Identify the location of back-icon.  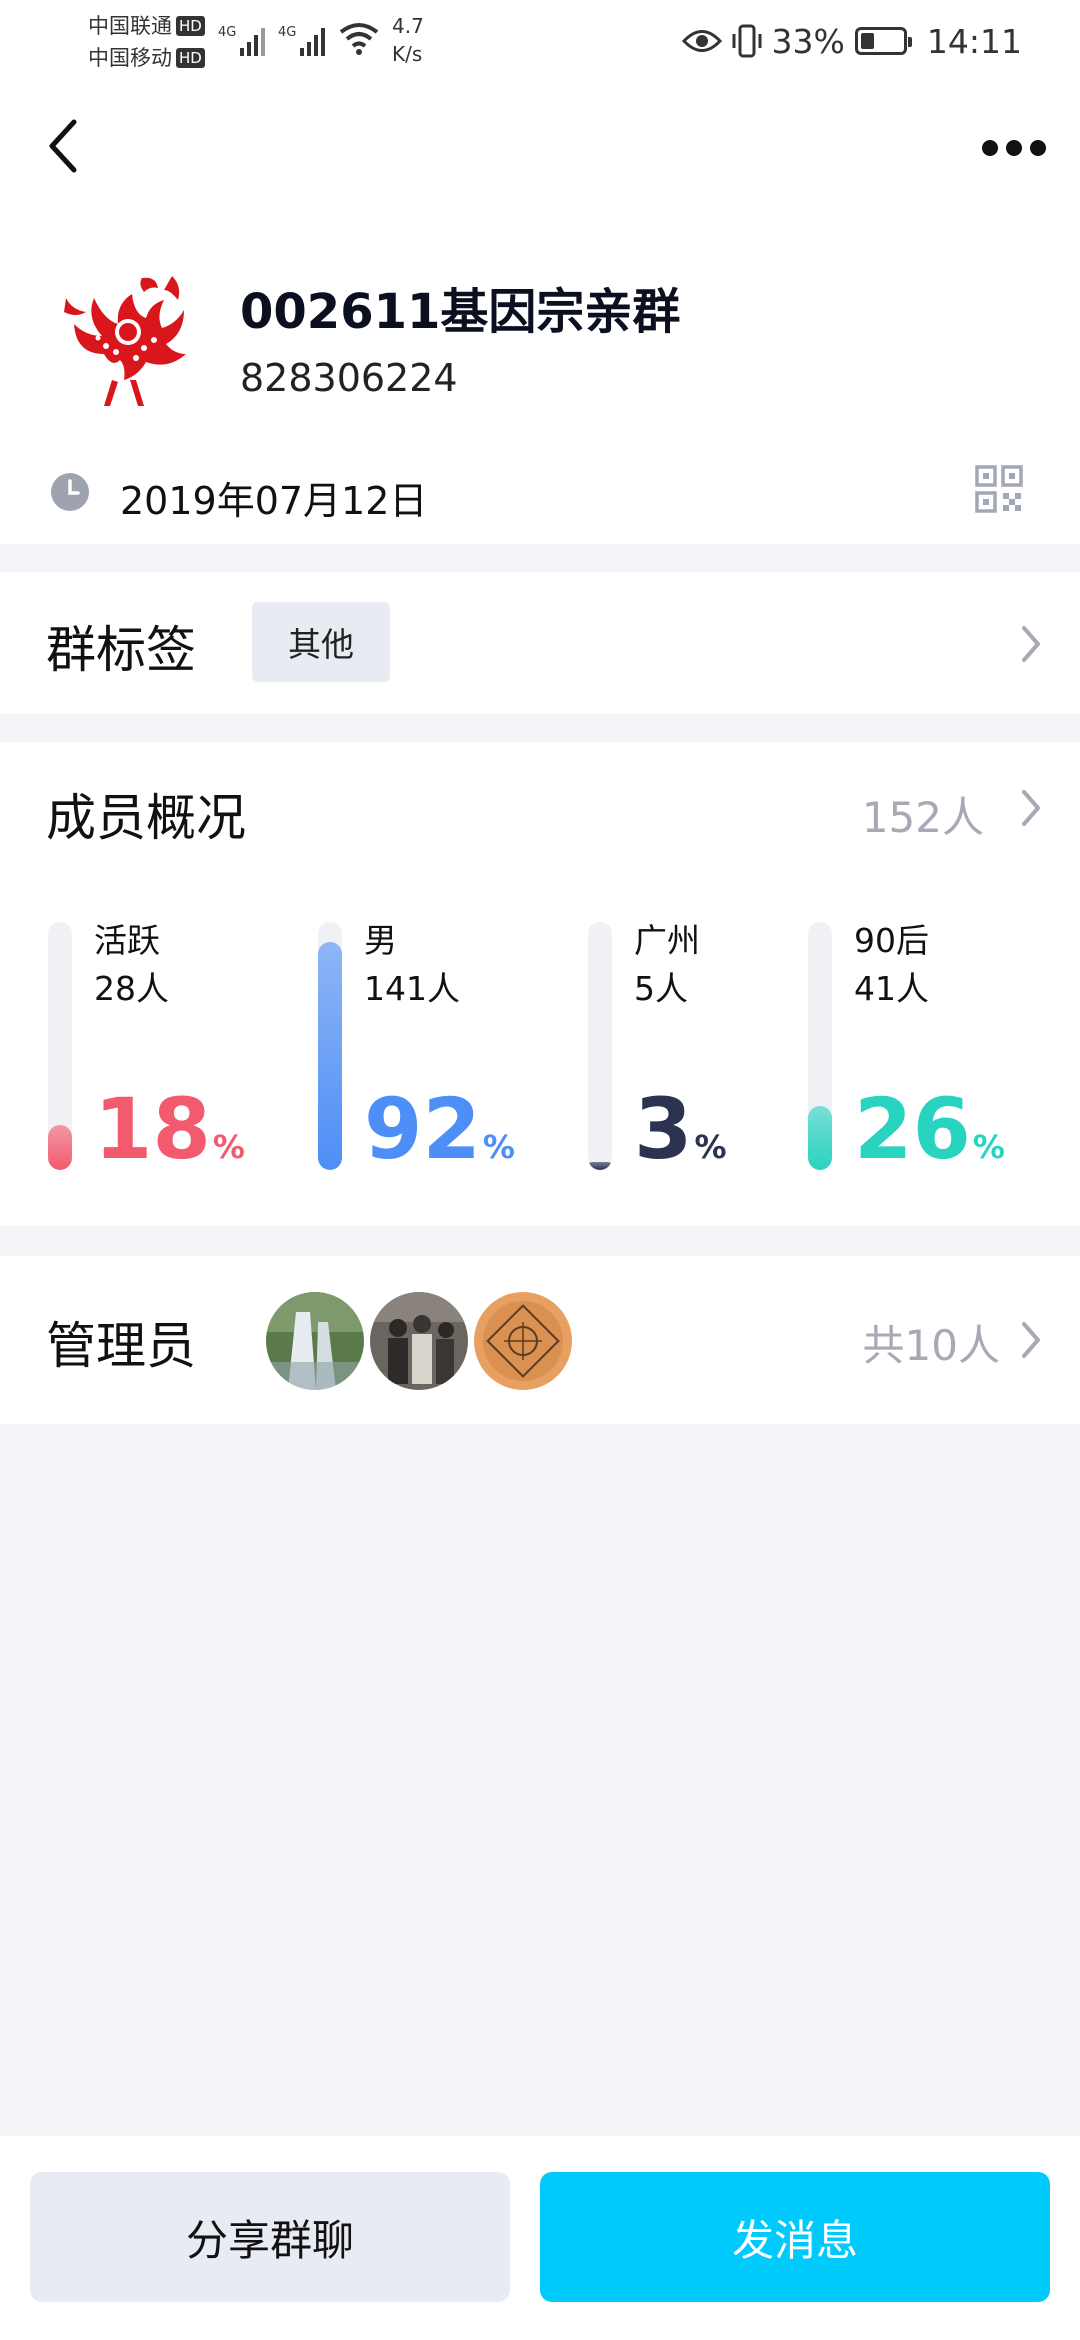
(65, 146).